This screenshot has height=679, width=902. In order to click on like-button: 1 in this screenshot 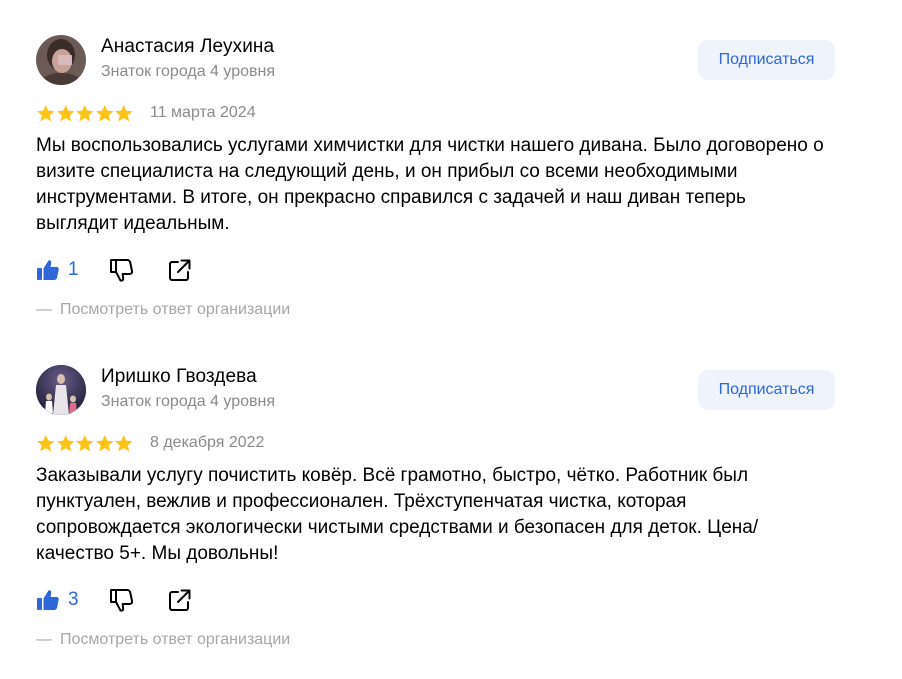, I will do `click(57, 270)`.